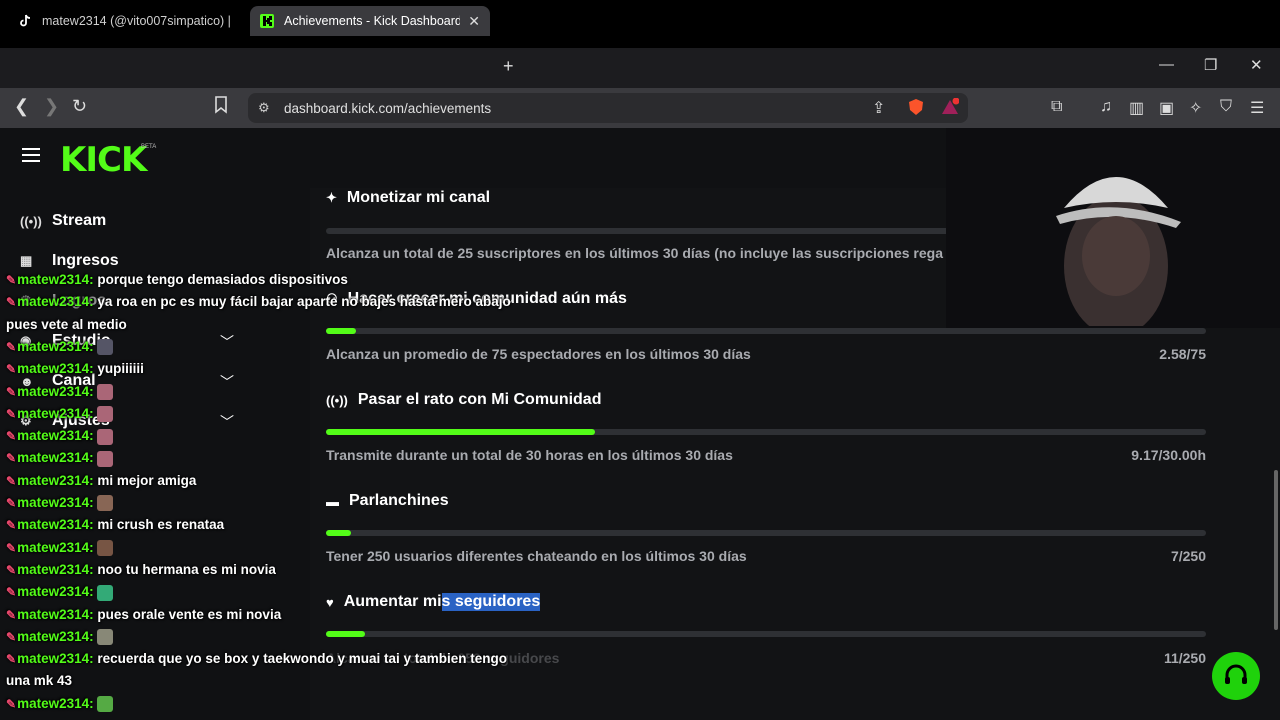 This screenshot has width=1280, height=720. What do you see at coordinates (103, 160) in the screenshot?
I see `kick-logo: KICK` at bounding box center [103, 160].